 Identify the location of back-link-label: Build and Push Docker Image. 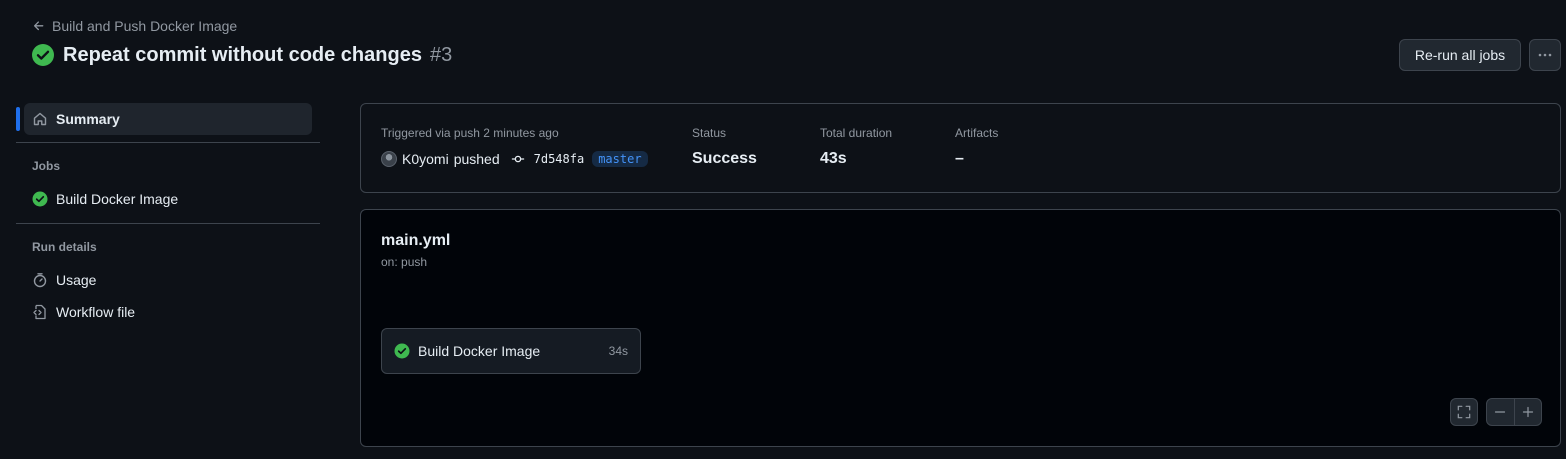
(145, 26).